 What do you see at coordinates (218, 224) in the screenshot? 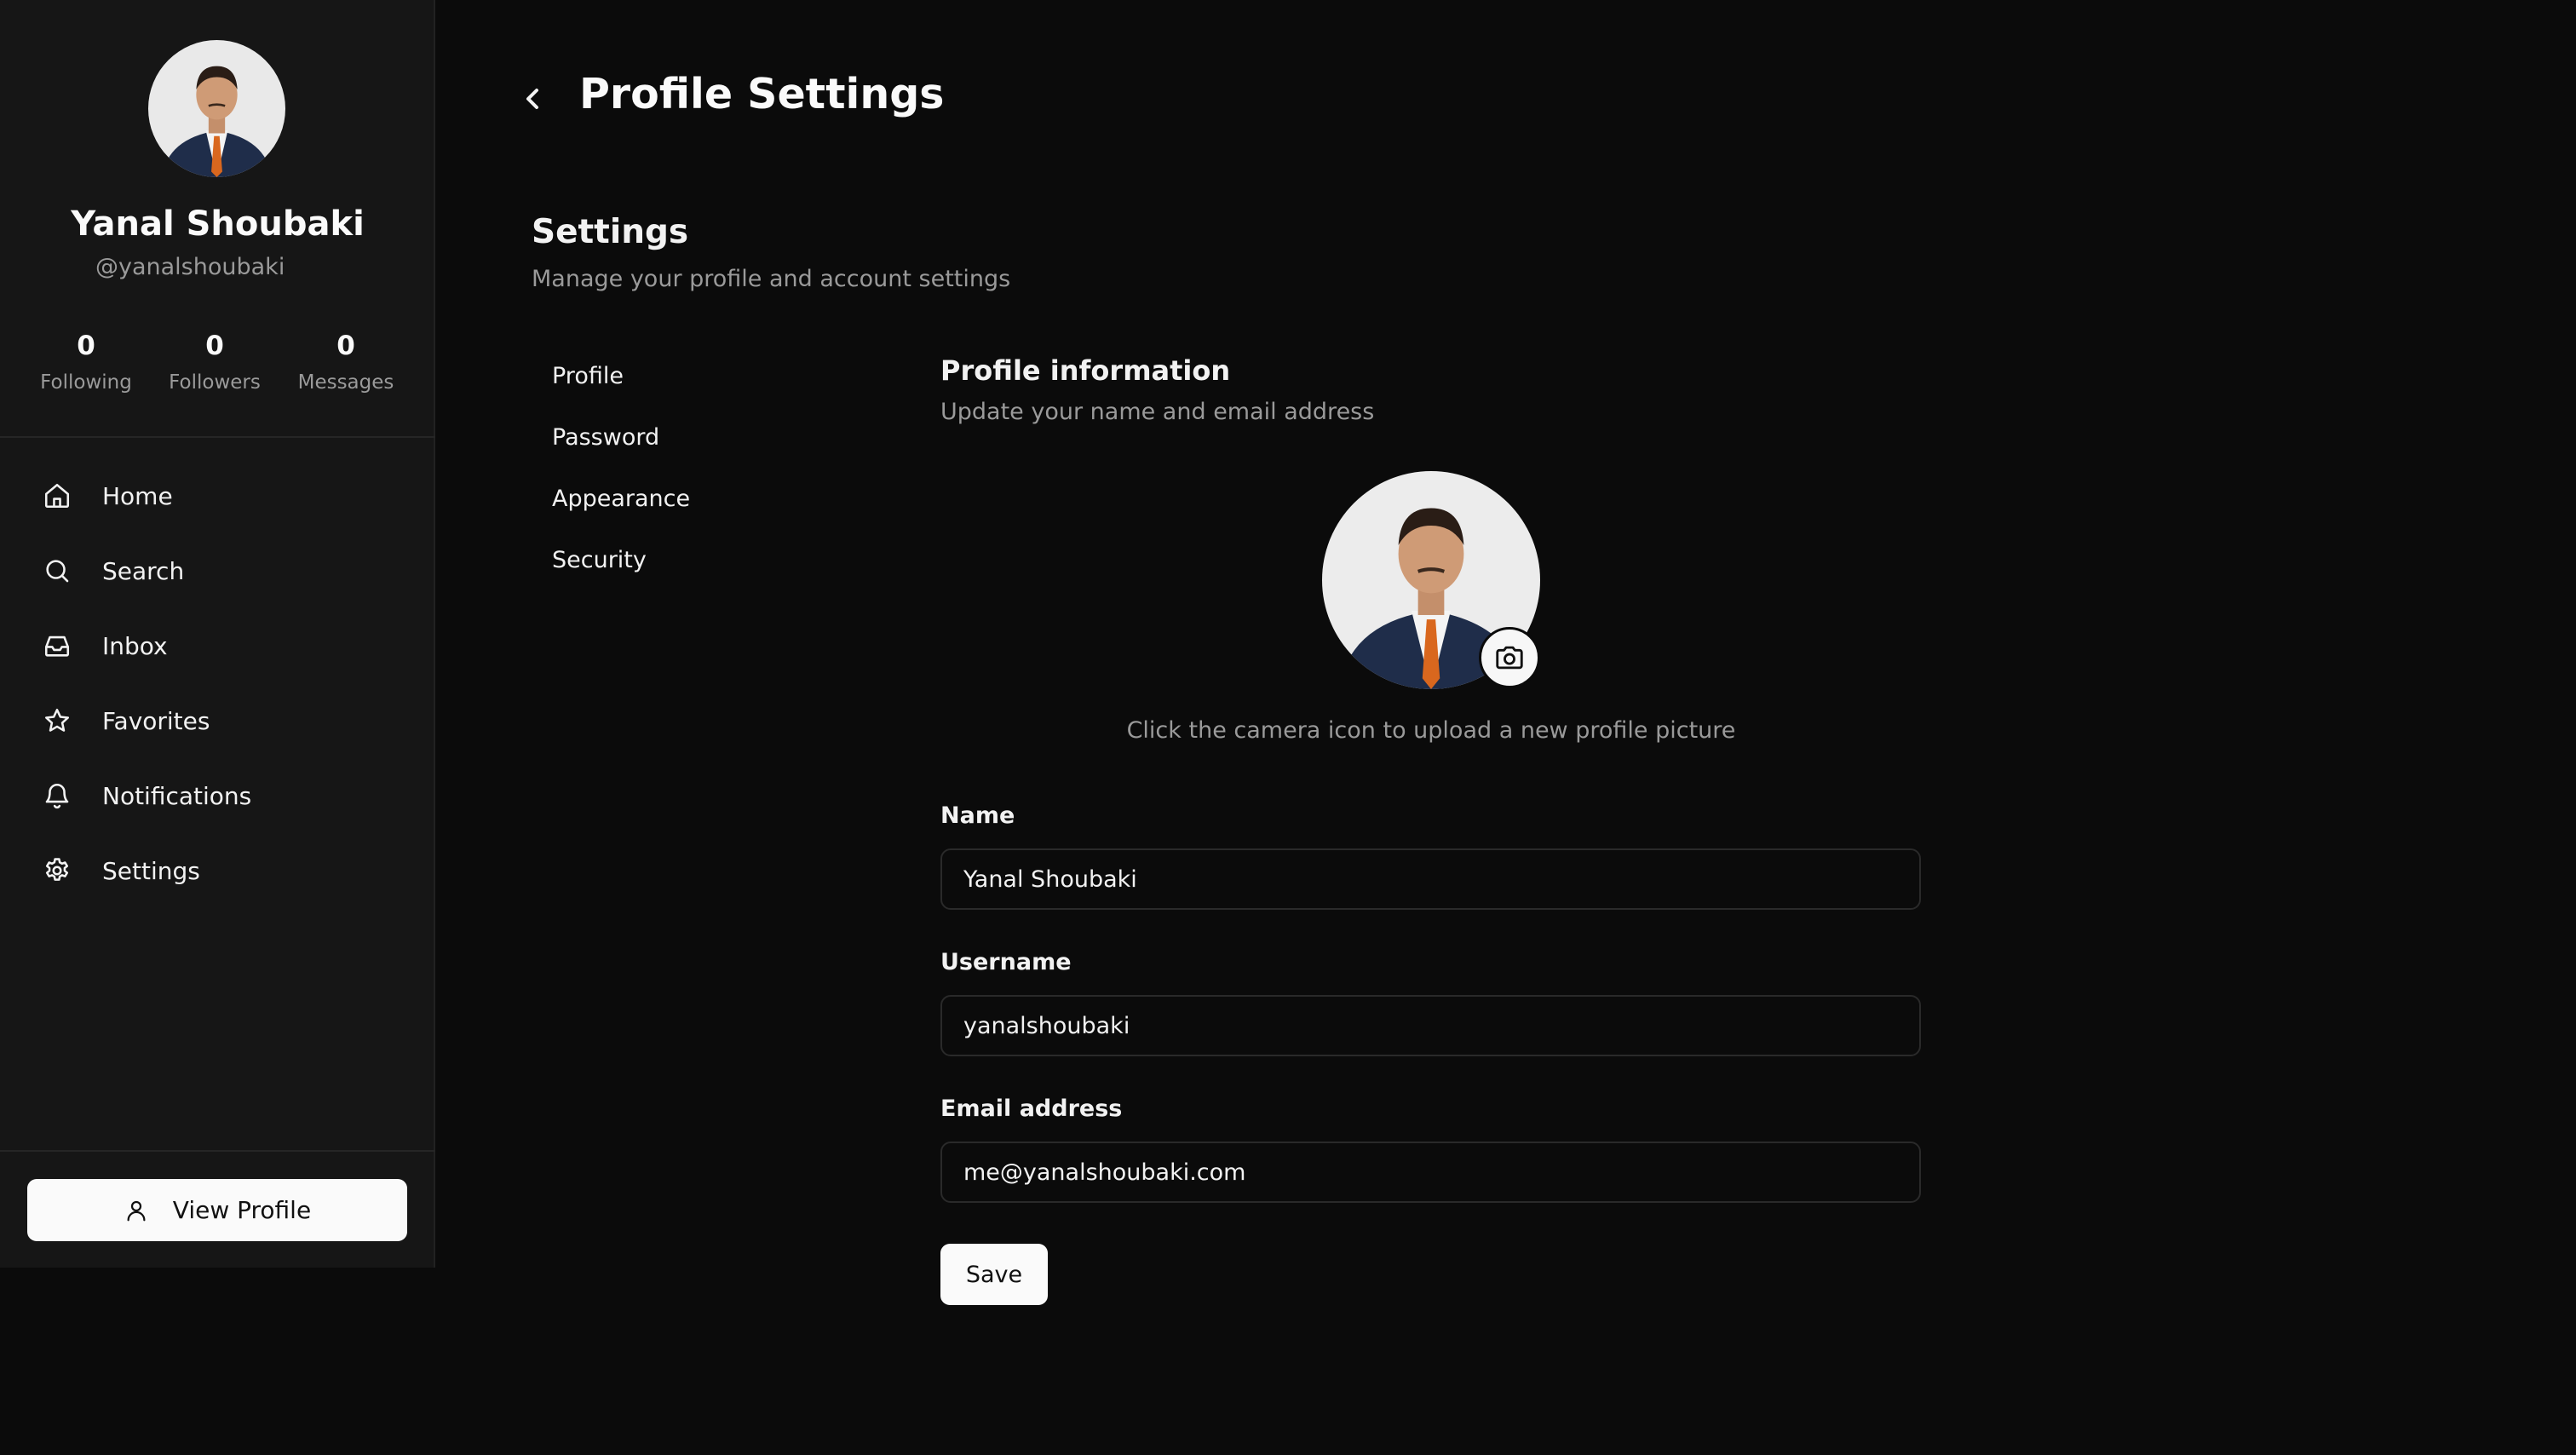
I see `user-name: Yanal Shoubaki` at bounding box center [218, 224].